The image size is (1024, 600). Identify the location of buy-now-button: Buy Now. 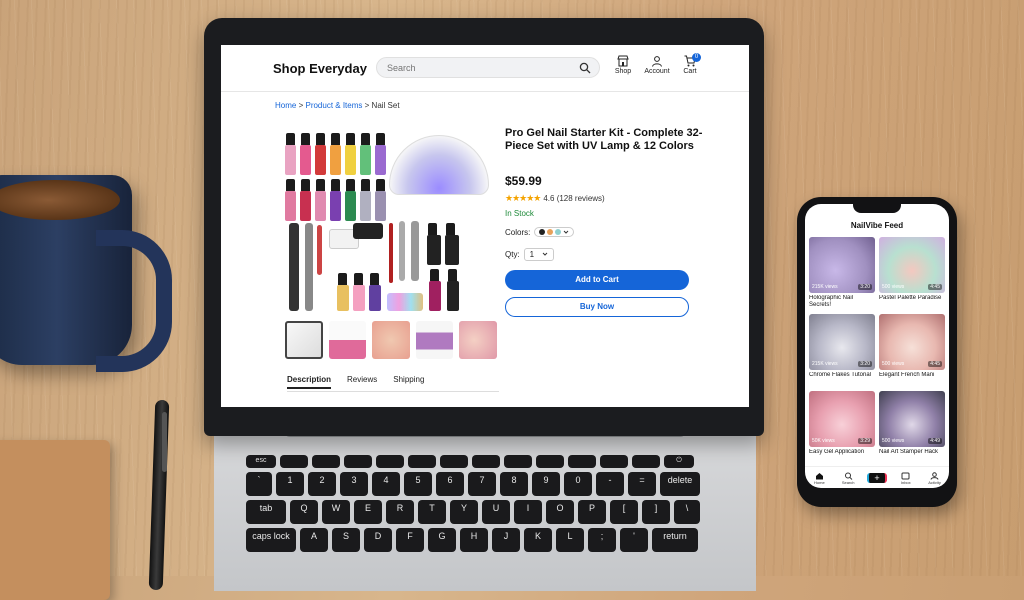
(597, 307).